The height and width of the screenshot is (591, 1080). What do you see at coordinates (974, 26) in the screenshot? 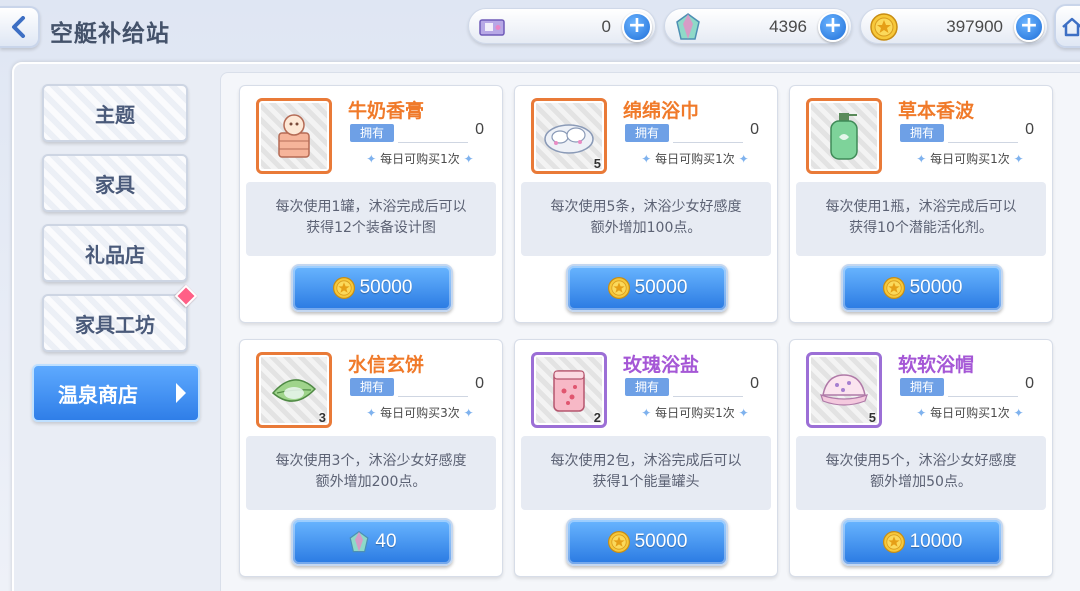
I see `coin-count: 397900` at bounding box center [974, 26].